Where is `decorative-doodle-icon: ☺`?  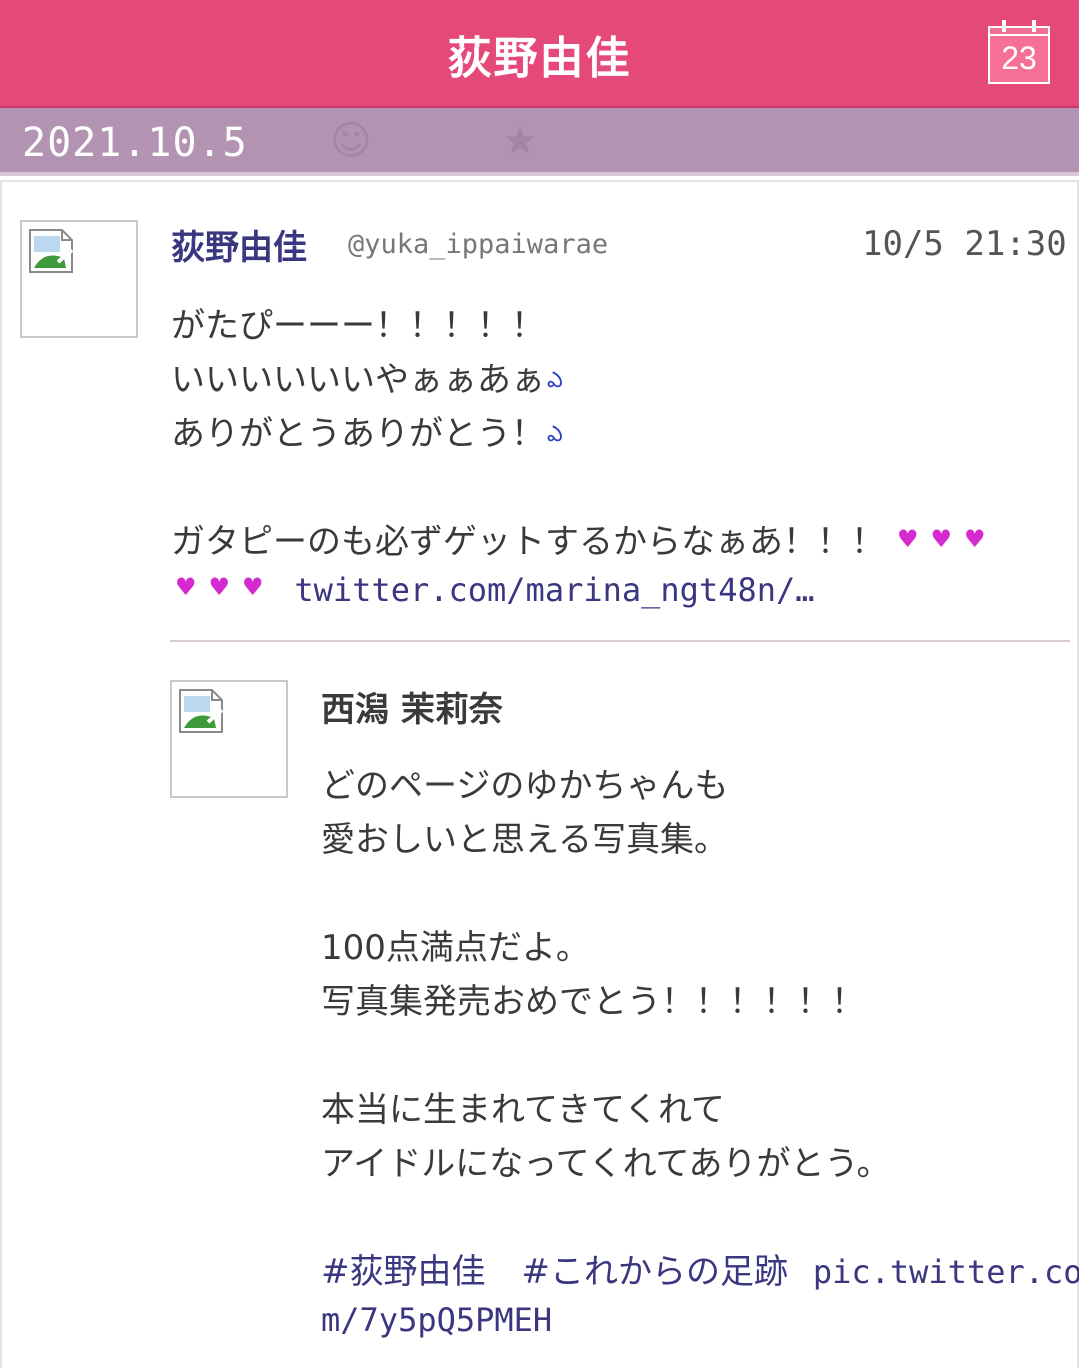
decorative-doodle-icon: ☺ is located at coordinates (351, 141).